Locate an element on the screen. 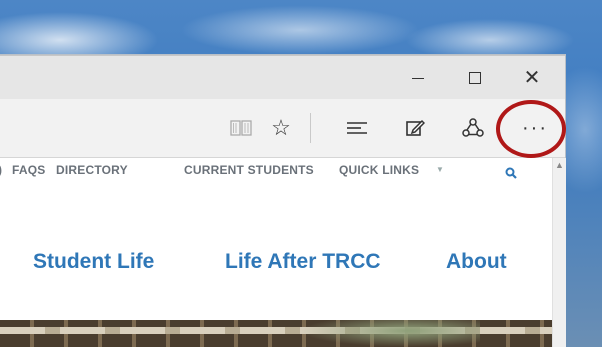 The image size is (602, 347). reading-view-icon is located at coordinates (241, 128).